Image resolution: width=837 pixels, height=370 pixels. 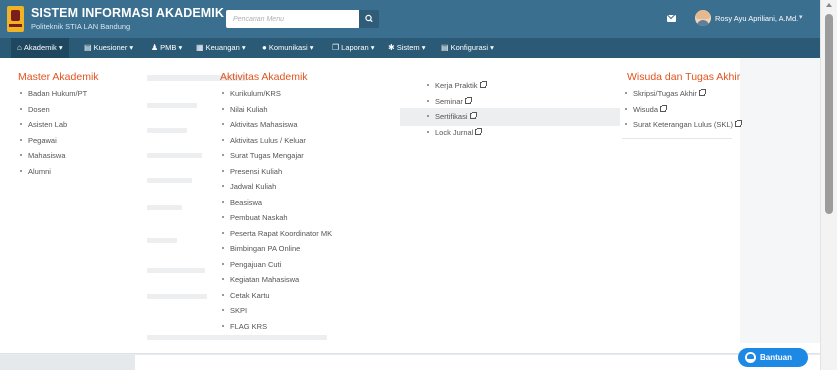 What do you see at coordinates (276, 94) in the screenshot?
I see `menu-item-kurikulum: Kurikulum/KRS` at bounding box center [276, 94].